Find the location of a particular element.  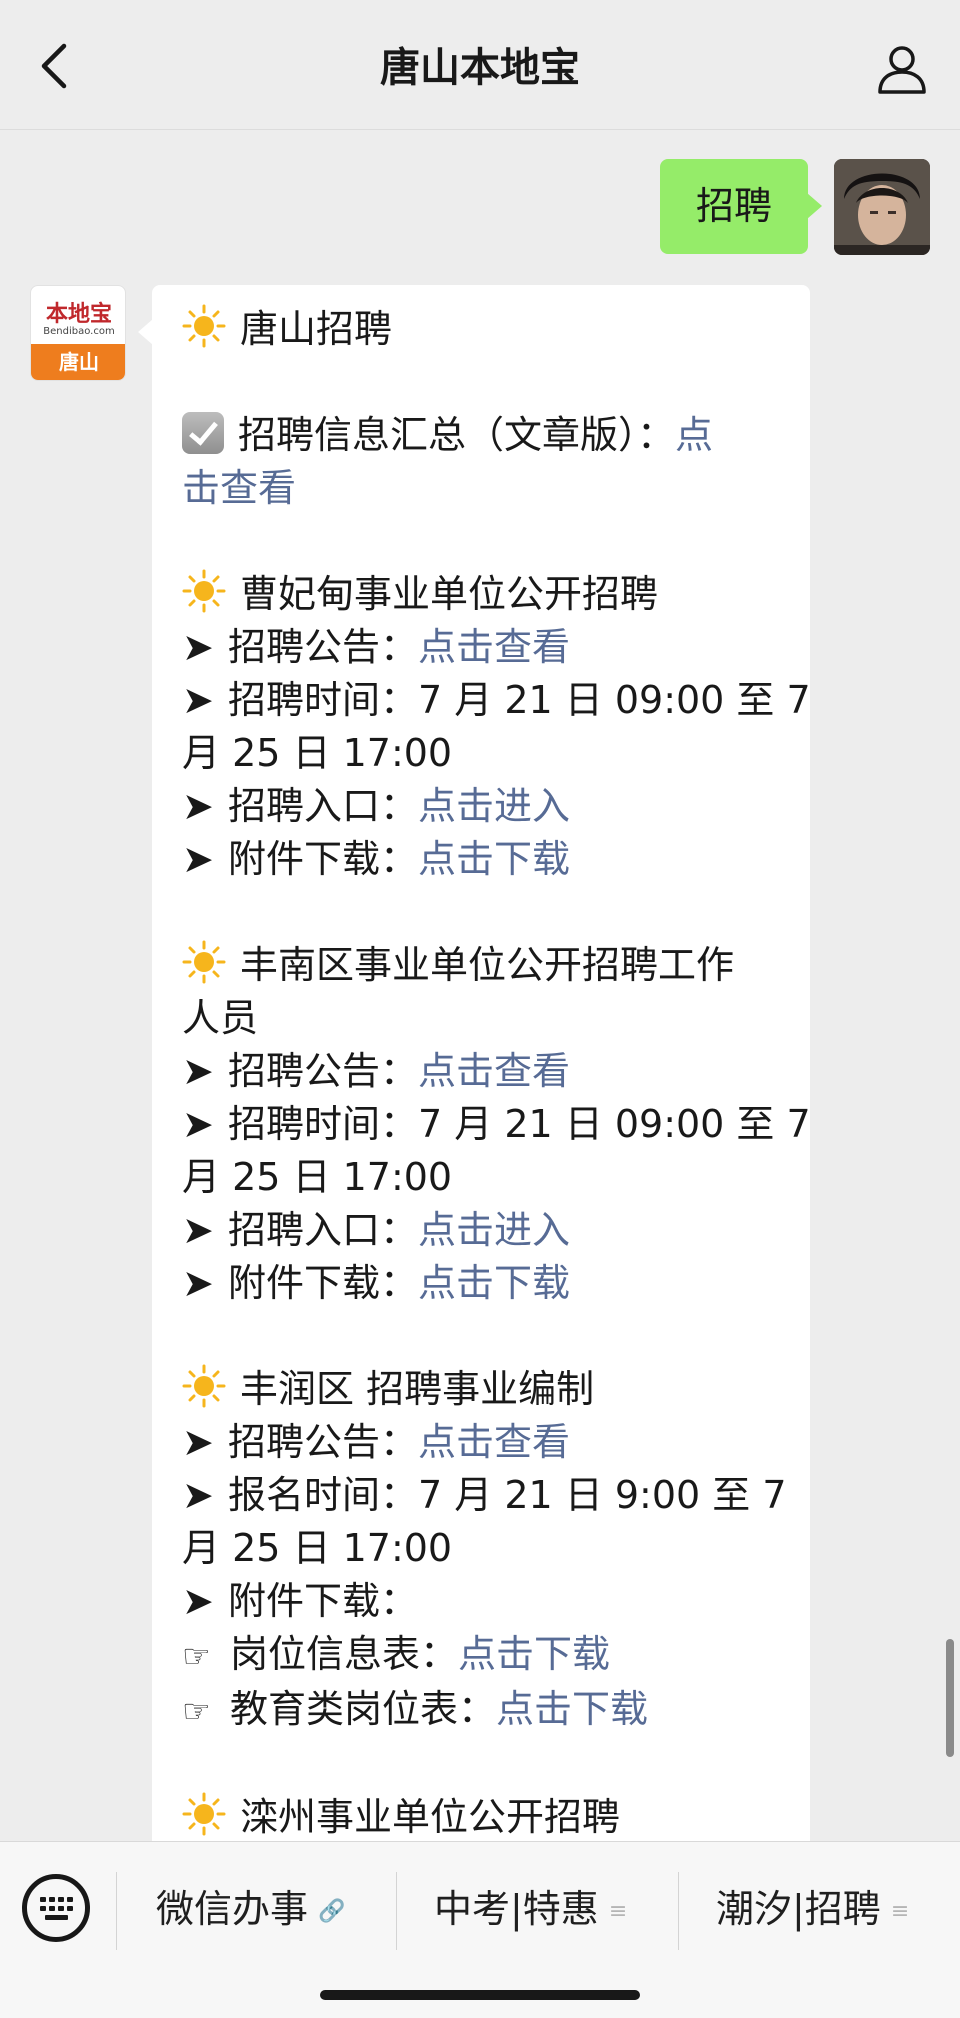

user-photo is located at coordinates (882, 207).